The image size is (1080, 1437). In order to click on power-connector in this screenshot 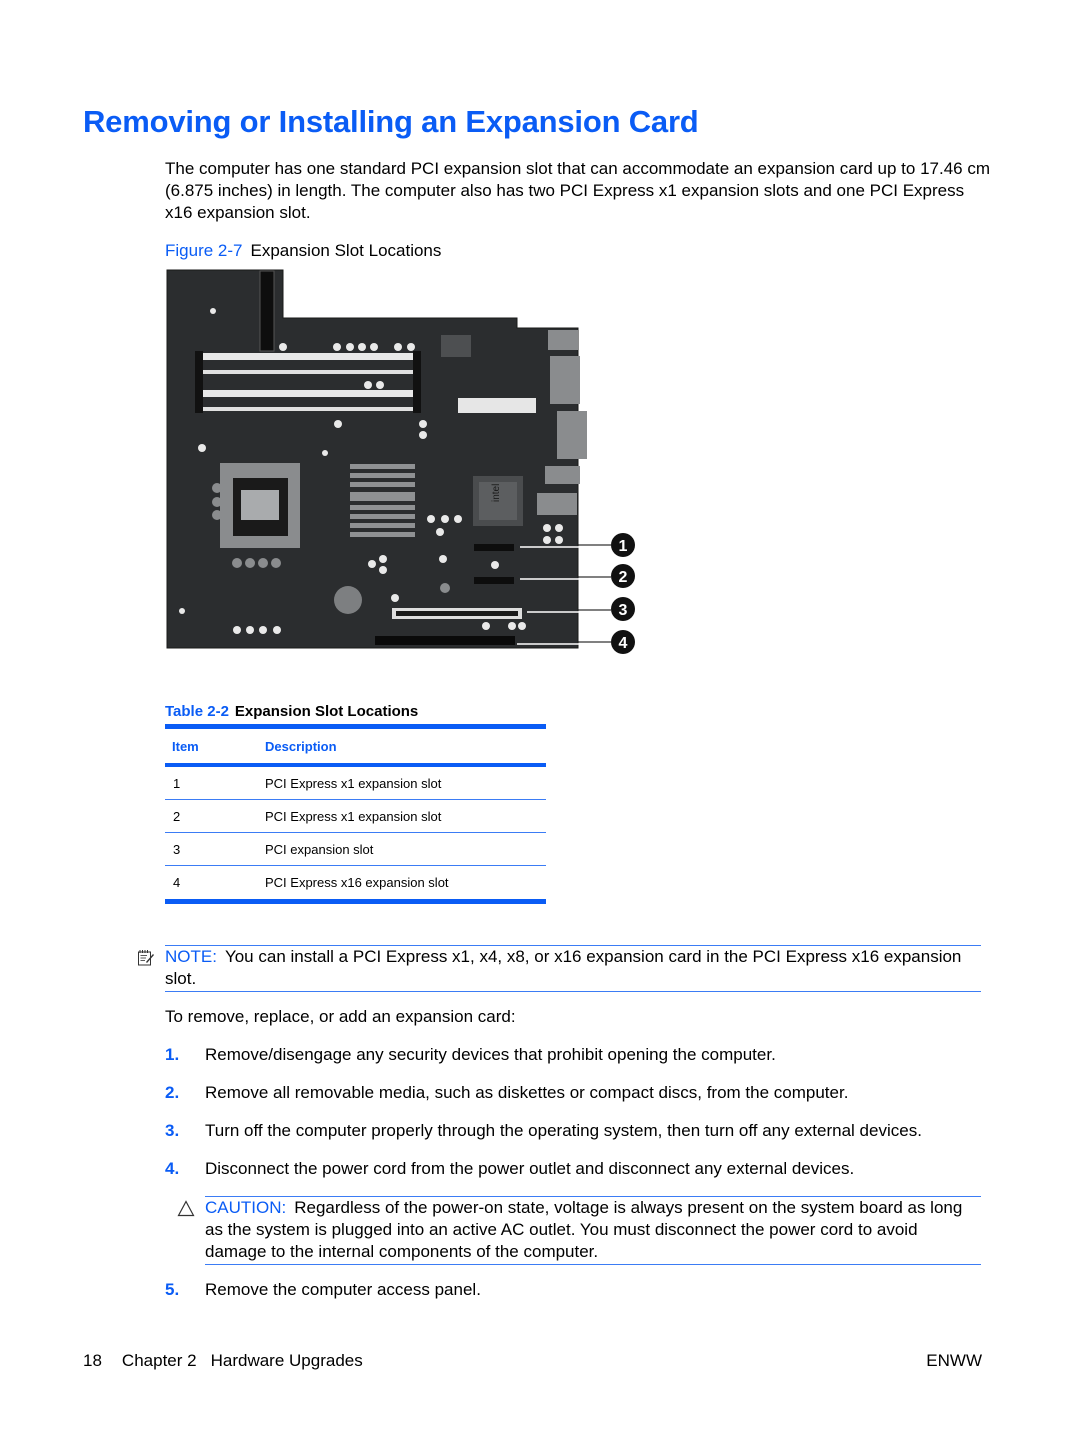, I will do `click(497, 405)`.